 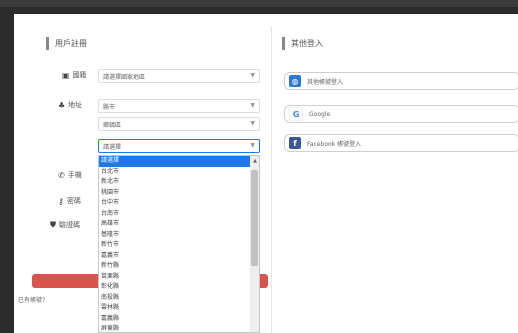 I want to click on login-link: 已有帳號?, so click(x=31, y=299).